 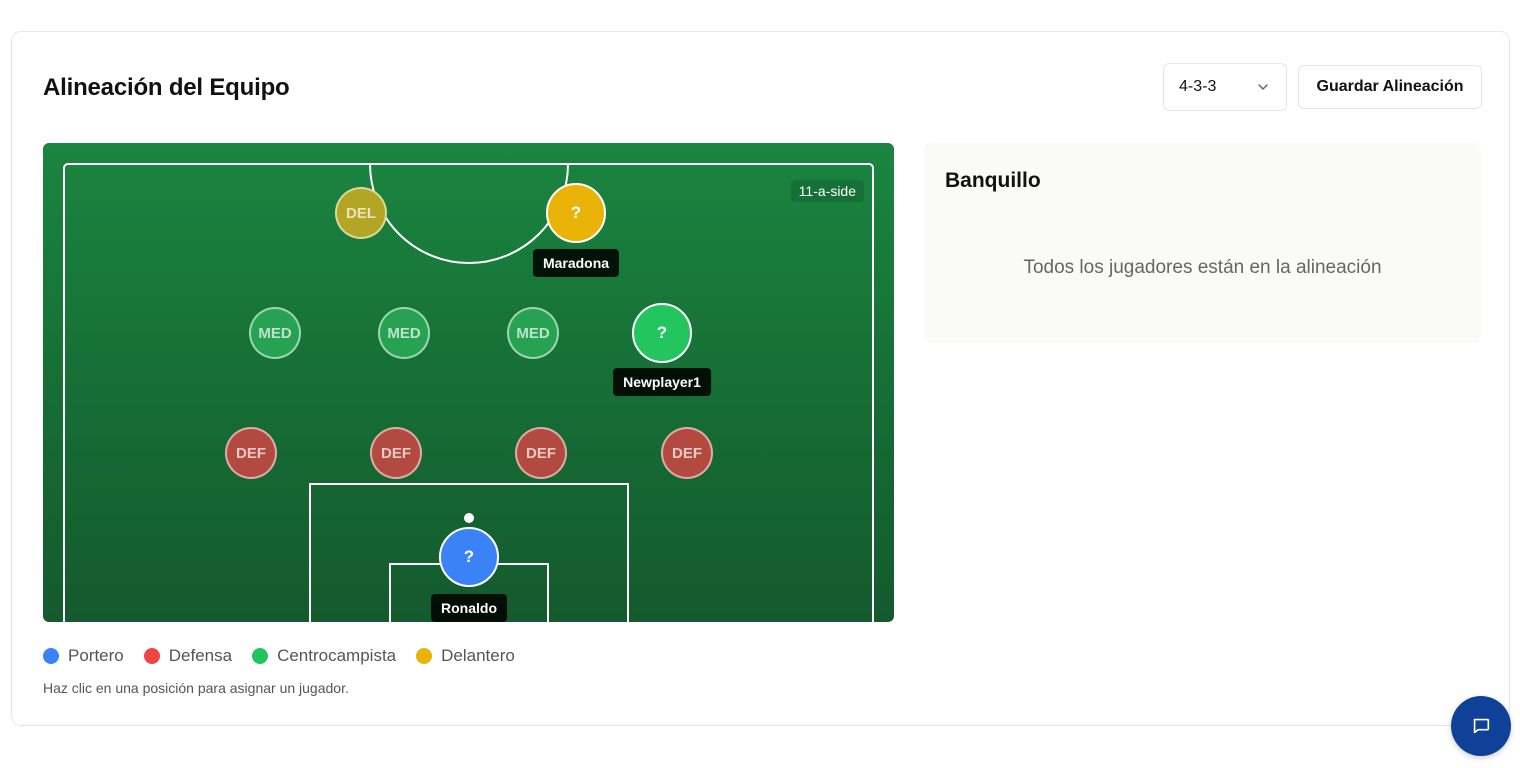 What do you see at coordinates (469, 557) in the screenshot?
I see `position-slot-goalkeeper: ?` at bounding box center [469, 557].